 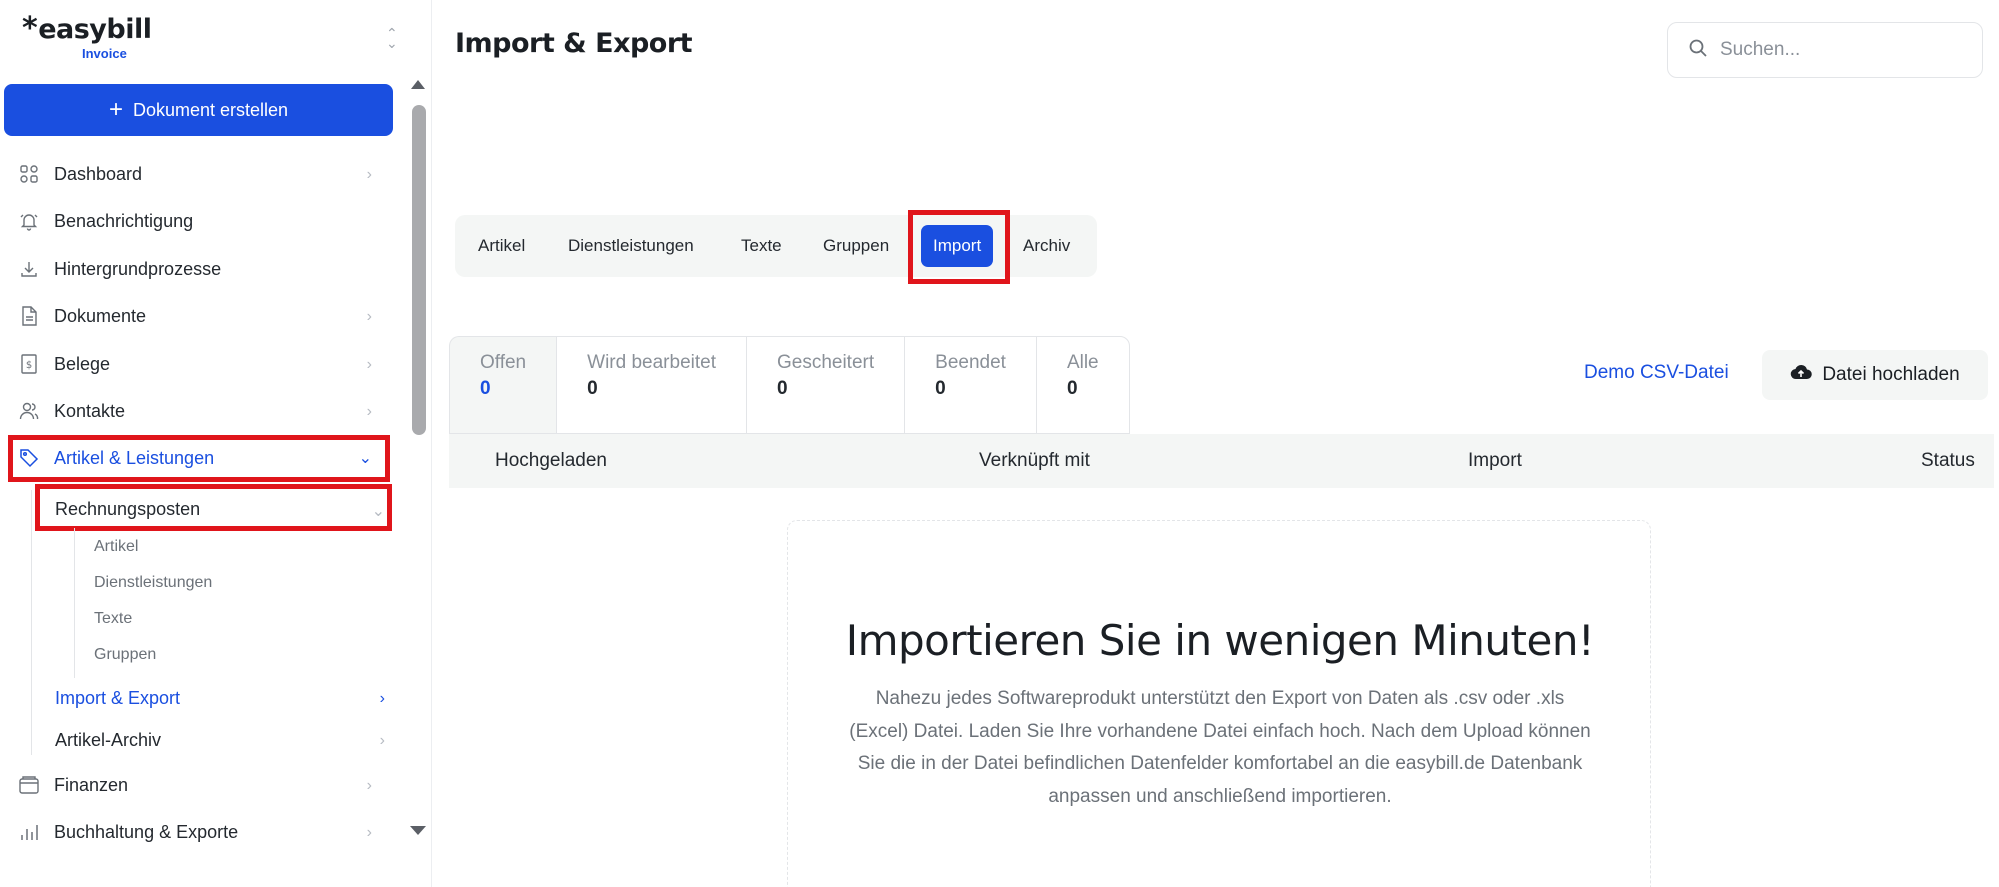 What do you see at coordinates (29, 785) in the screenshot?
I see `wallet-icon` at bounding box center [29, 785].